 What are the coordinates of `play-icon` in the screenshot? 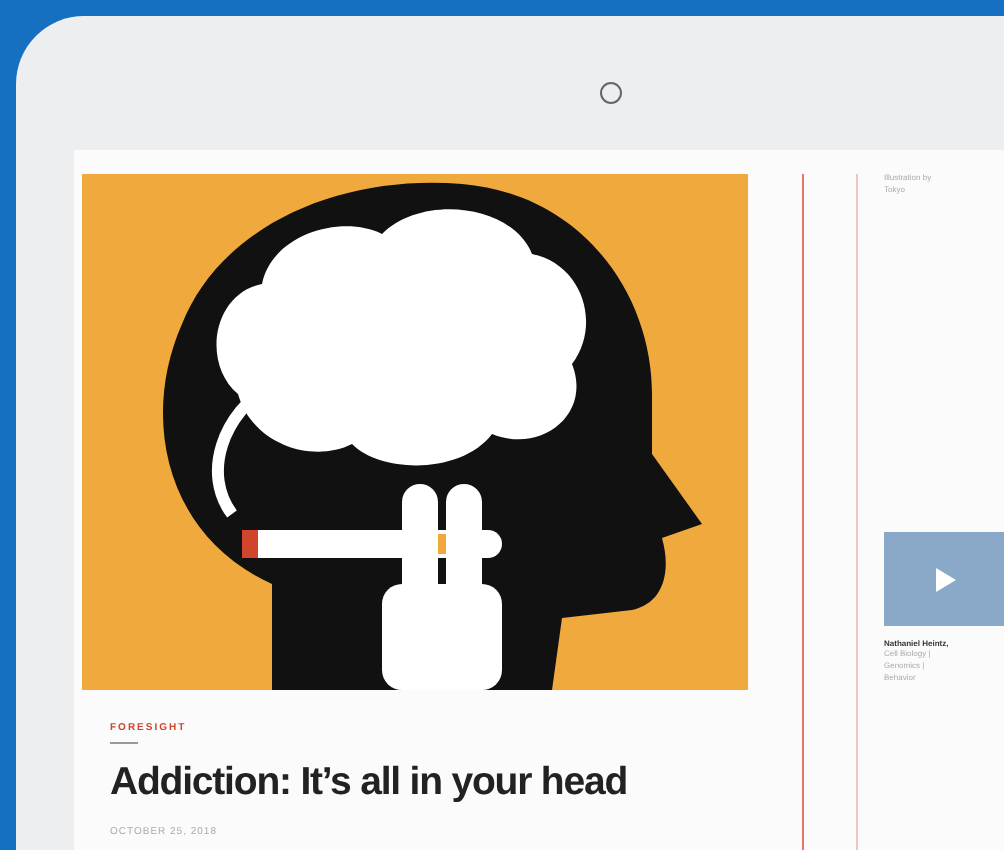 It's located at (944, 579).